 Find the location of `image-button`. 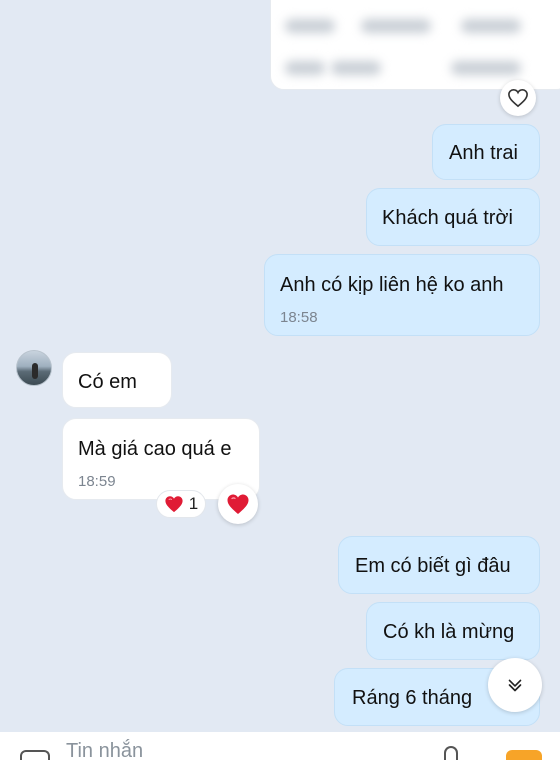

image-button is located at coordinates (524, 755).